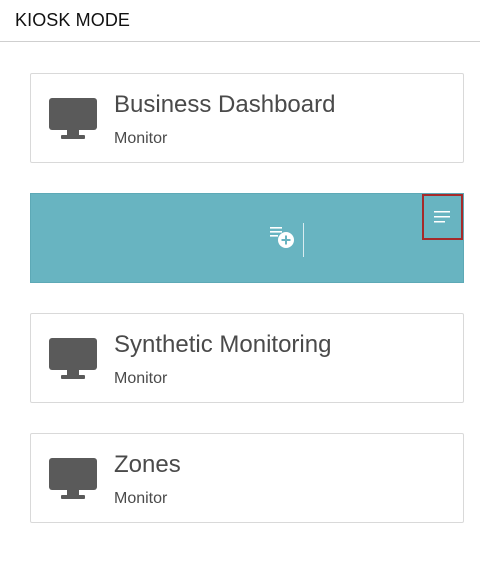  I want to click on menu-button, so click(442, 217).